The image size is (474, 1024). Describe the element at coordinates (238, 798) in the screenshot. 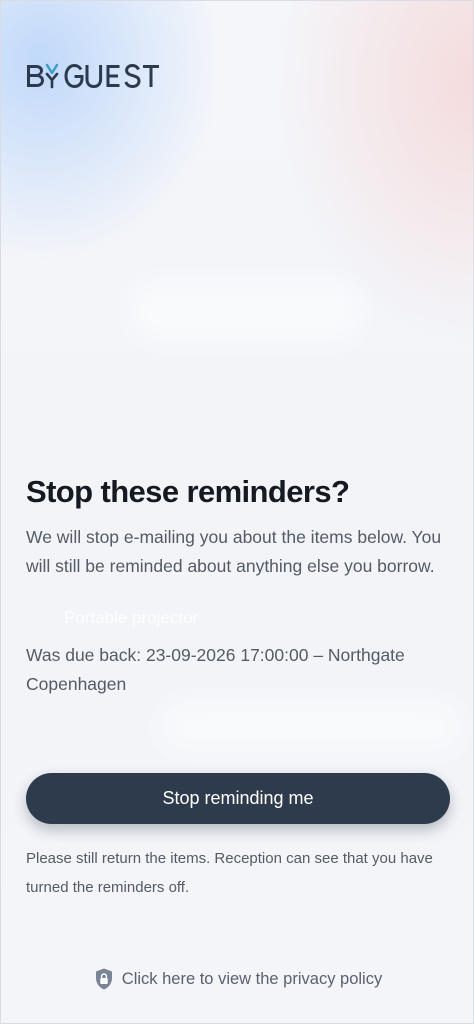

I see `stop-reminding-button: Stop reminding me` at that location.